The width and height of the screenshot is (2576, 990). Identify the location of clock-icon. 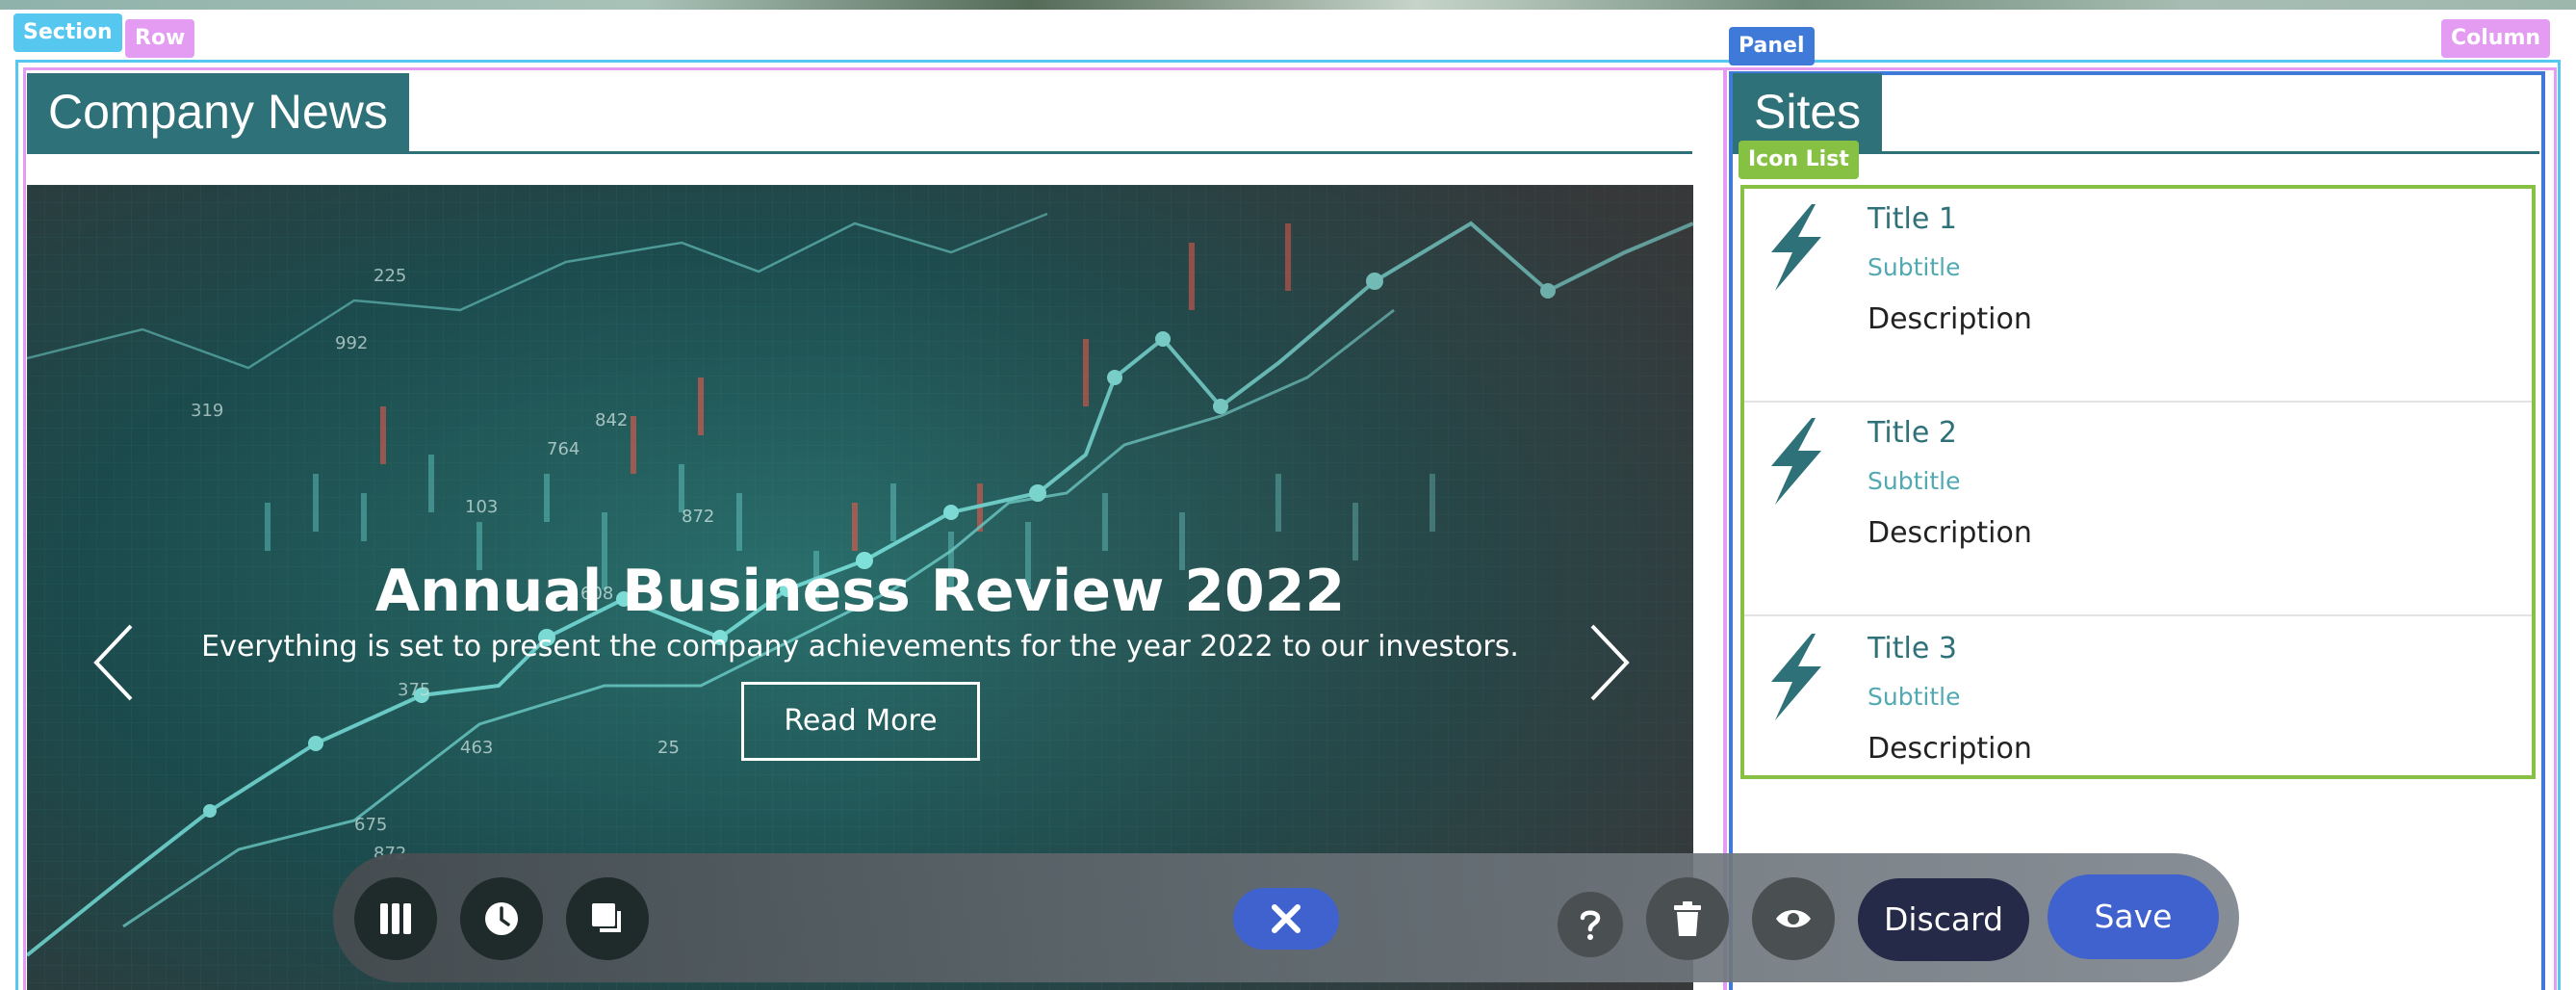
(502, 918).